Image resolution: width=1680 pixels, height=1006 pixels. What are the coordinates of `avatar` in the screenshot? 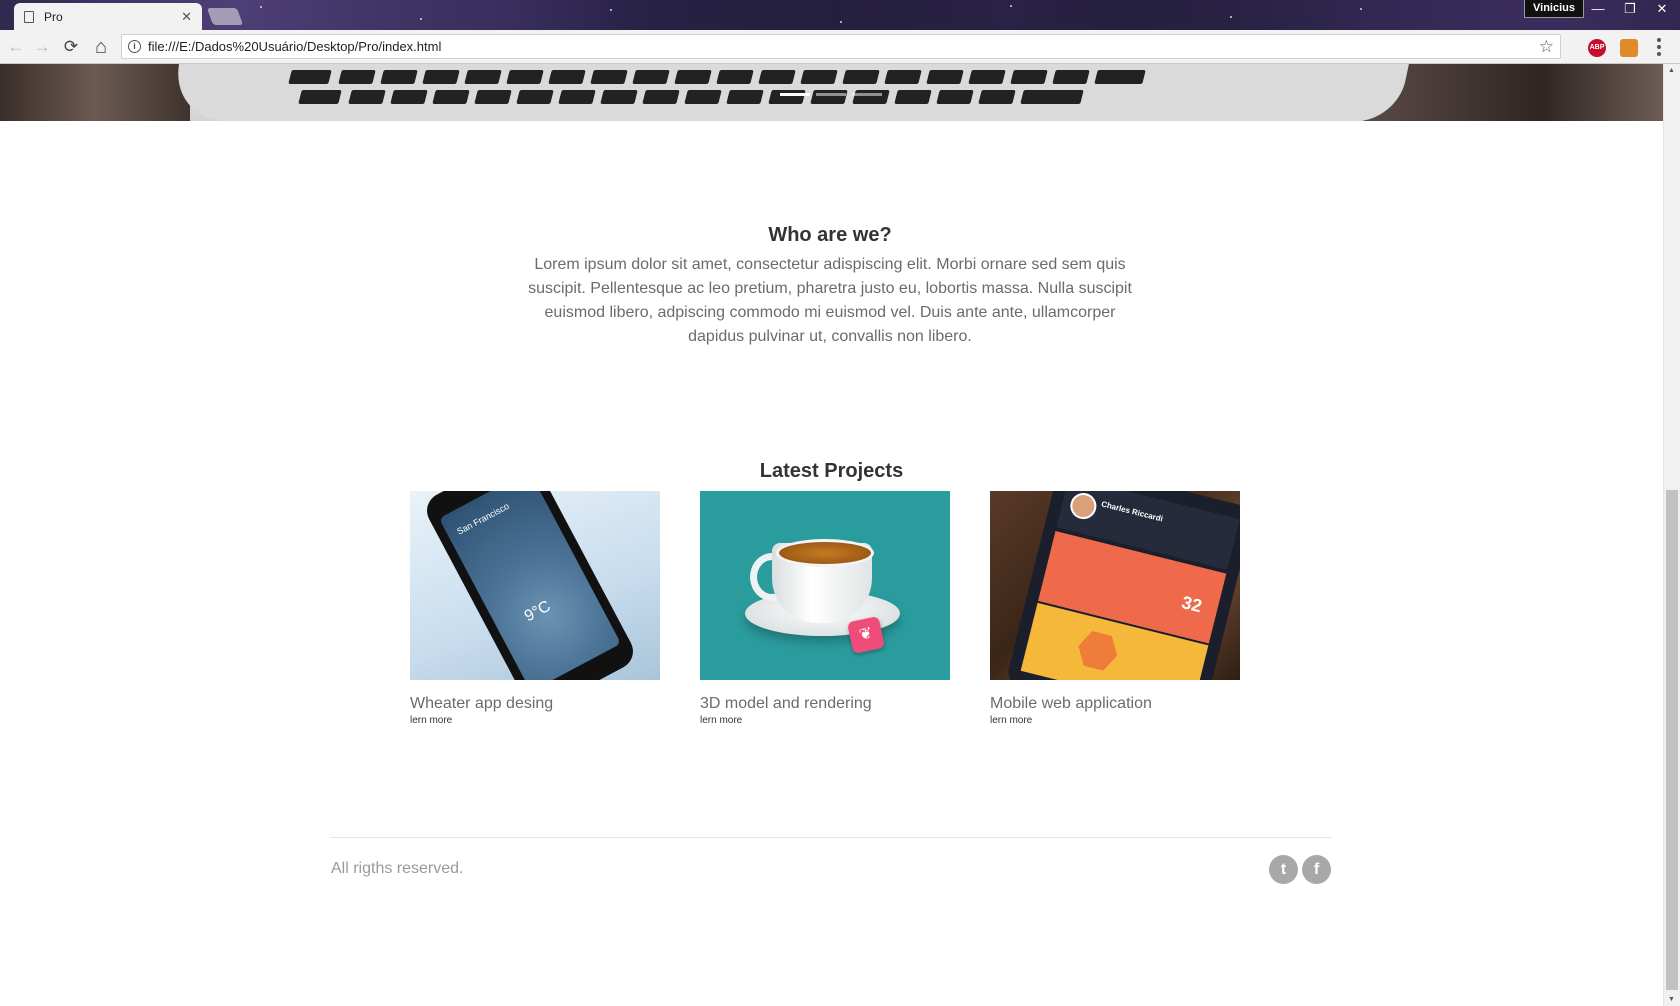 It's located at (1083, 506).